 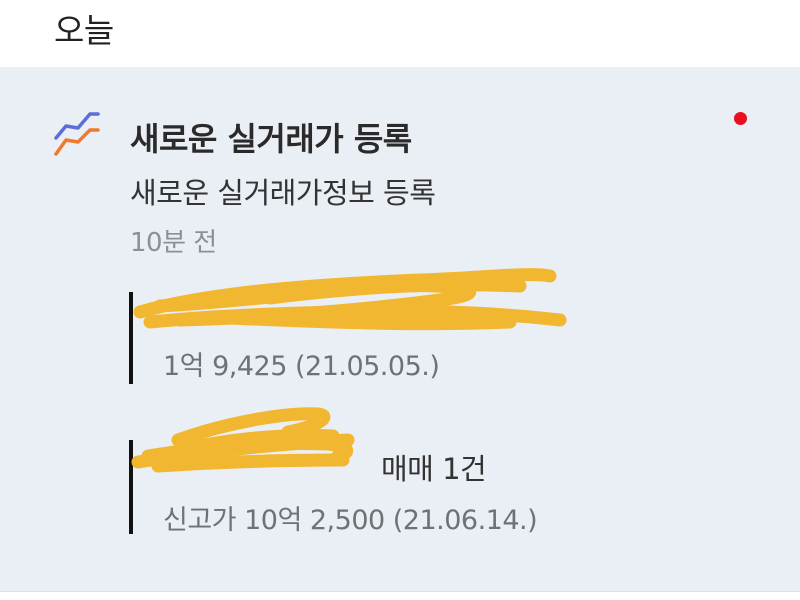 What do you see at coordinates (400, 595) in the screenshot?
I see `bottom-divider` at bounding box center [400, 595].